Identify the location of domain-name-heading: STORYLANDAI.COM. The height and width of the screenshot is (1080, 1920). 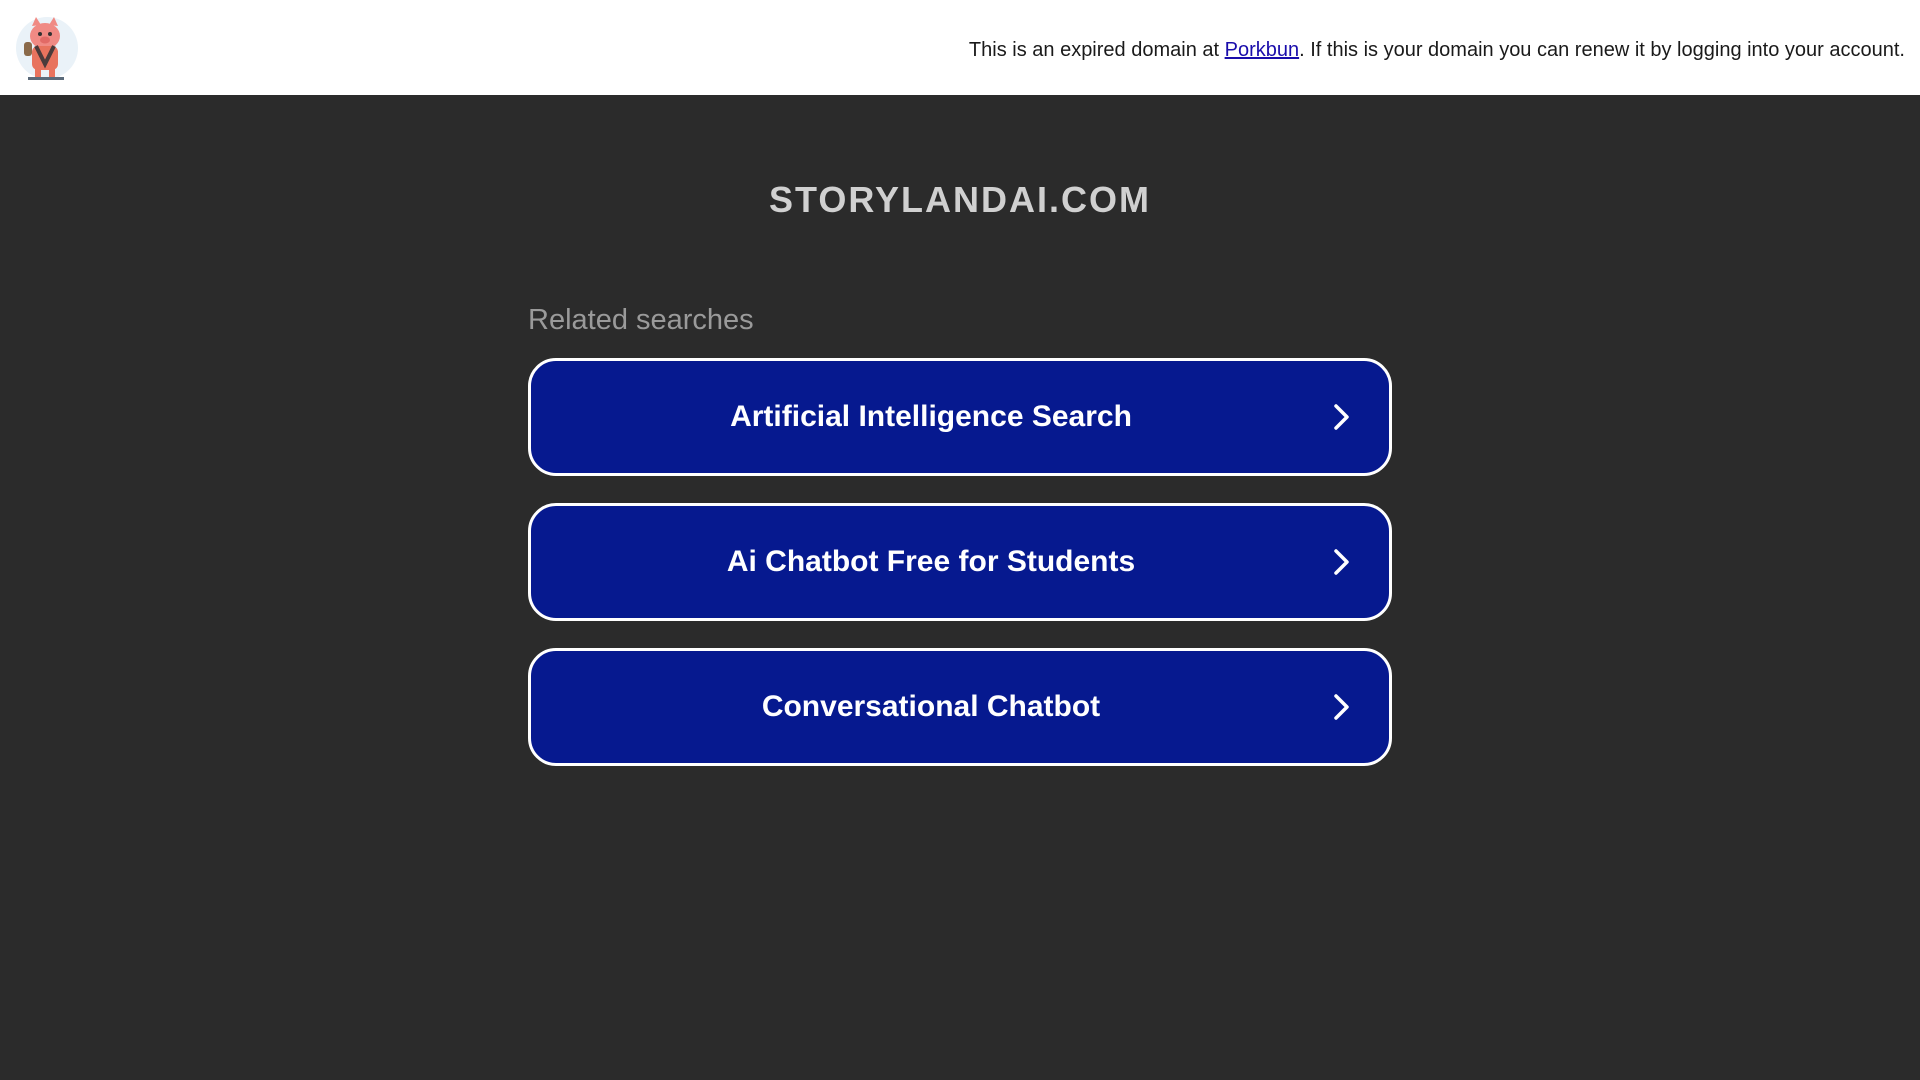
(959, 199).